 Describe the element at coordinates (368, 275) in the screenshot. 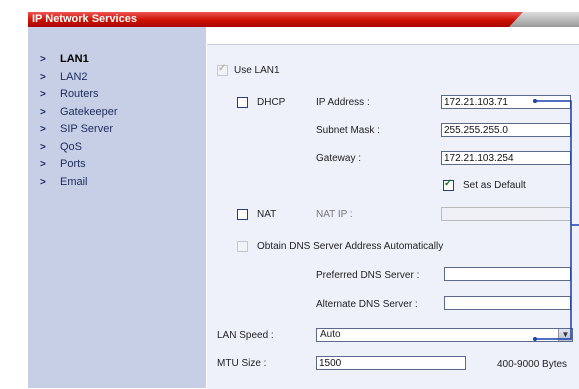

I see `preferred-dns-label: Preferred DNS Server :` at that location.